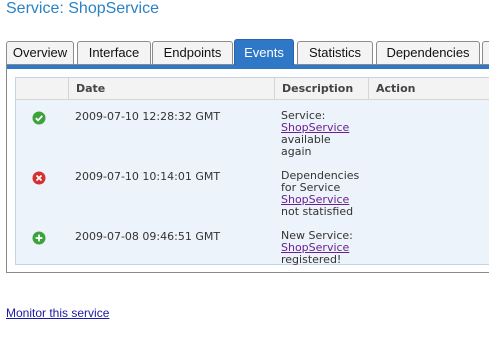 This screenshot has height=361, width=489. What do you see at coordinates (82, 8) in the screenshot?
I see `page-title: Service: ShopService` at bounding box center [82, 8].